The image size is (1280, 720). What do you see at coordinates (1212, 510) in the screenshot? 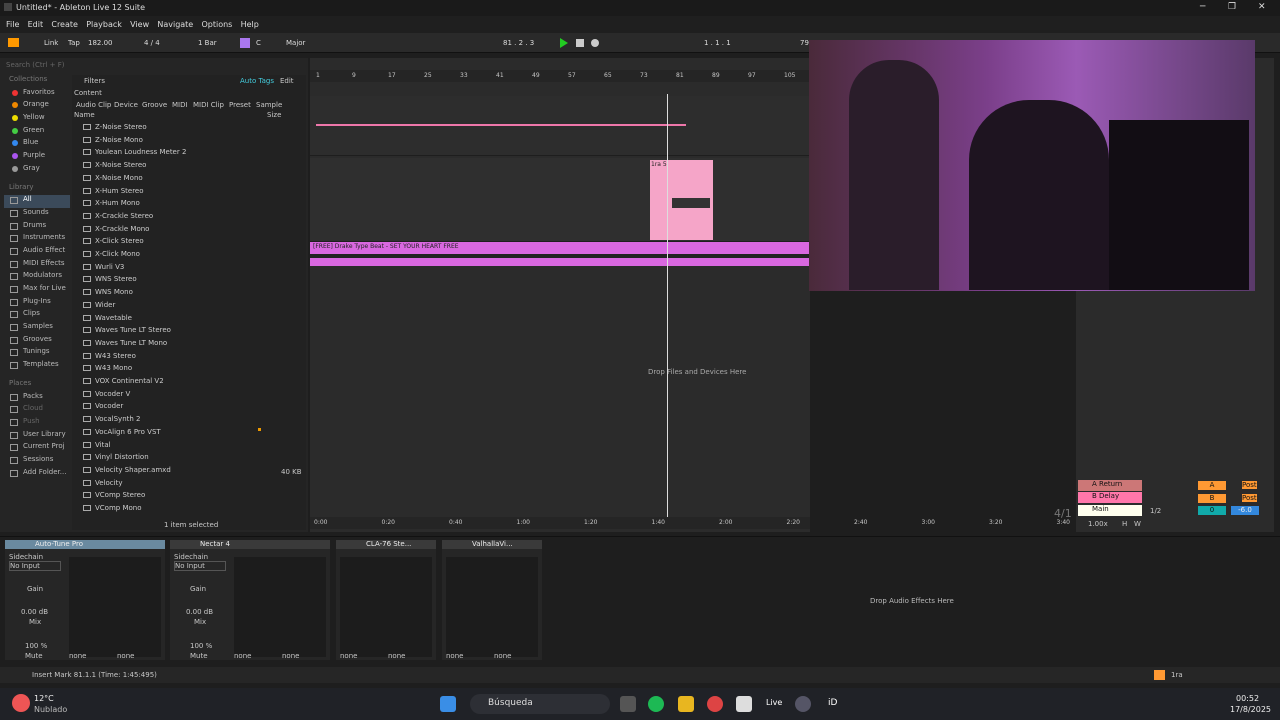
I see `main-volume: 0` at bounding box center [1212, 510].